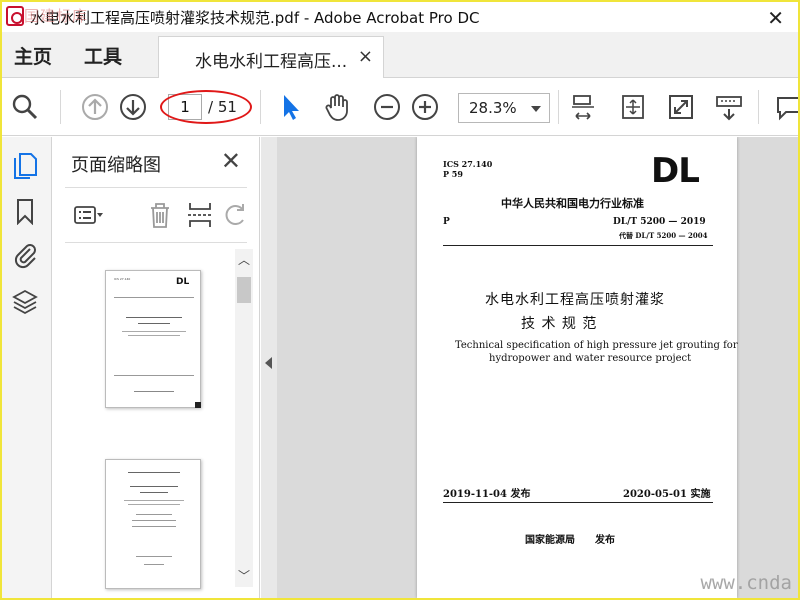 The height and width of the screenshot is (600, 800). Describe the element at coordinates (572, 203) in the screenshot. I see `industry-standard-label: 中华人民共和国电力行业标准` at that location.